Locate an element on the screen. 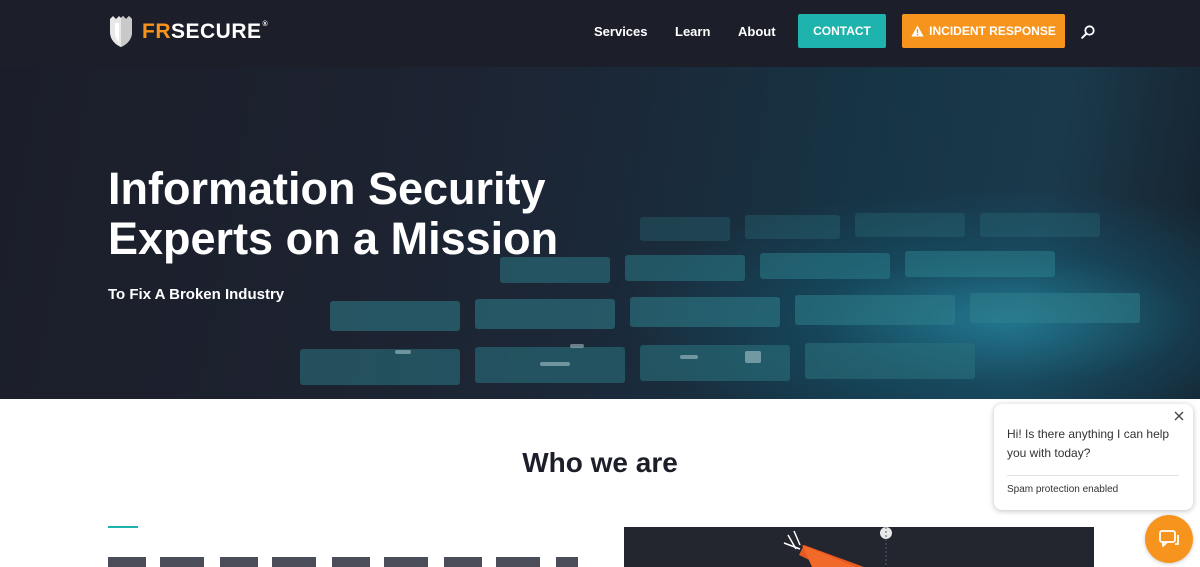  nav-about: About is located at coordinates (757, 32).